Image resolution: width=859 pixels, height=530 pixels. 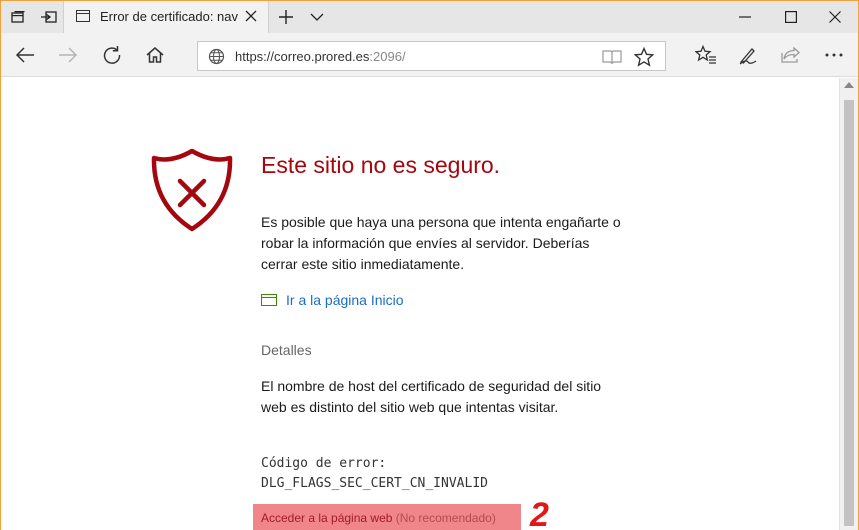 What do you see at coordinates (791, 17) in the screenshot?
I see `maximize-icon` at bounding box center [791, 17].